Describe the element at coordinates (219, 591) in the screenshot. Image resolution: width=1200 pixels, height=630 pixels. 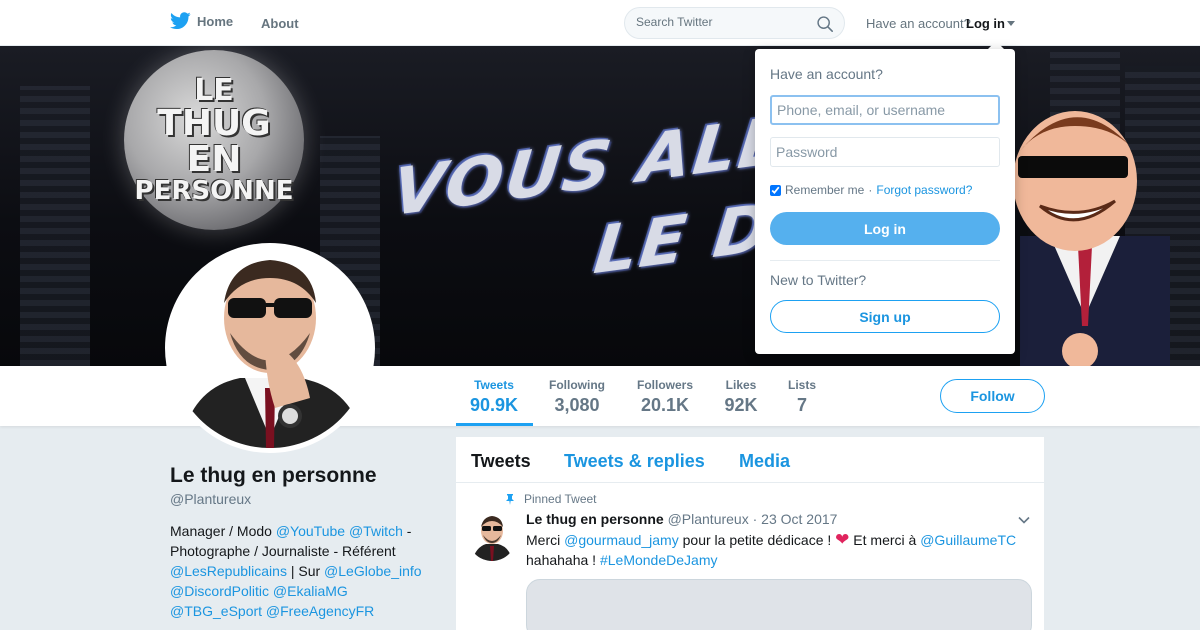
I see `bio-link-discordpolitic: @DiscordPolitic` at that location.